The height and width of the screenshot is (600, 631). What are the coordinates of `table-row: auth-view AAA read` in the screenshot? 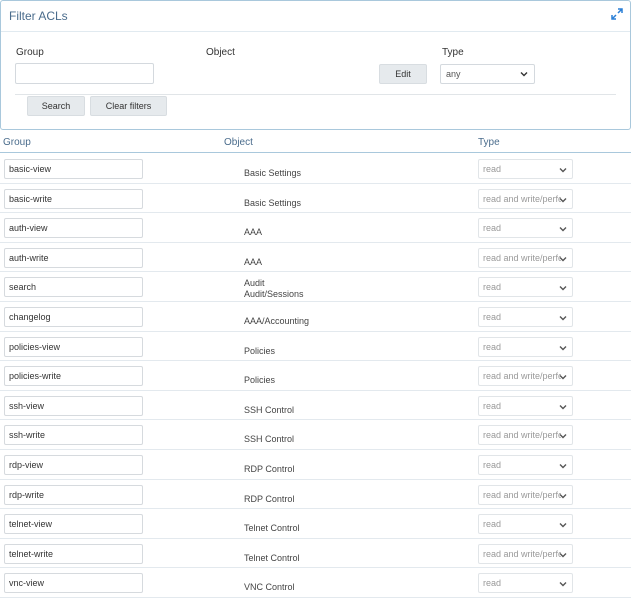 It's located at (315, 228).